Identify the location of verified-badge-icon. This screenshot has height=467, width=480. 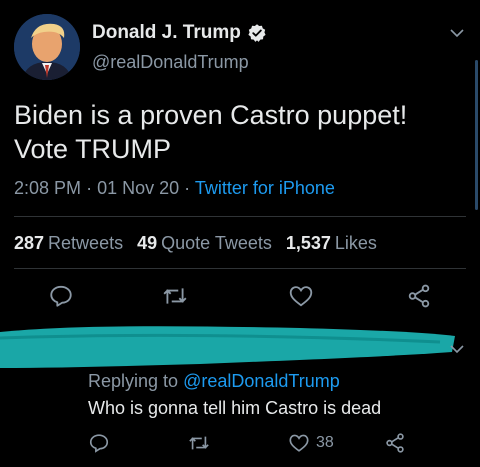
(257, 33).